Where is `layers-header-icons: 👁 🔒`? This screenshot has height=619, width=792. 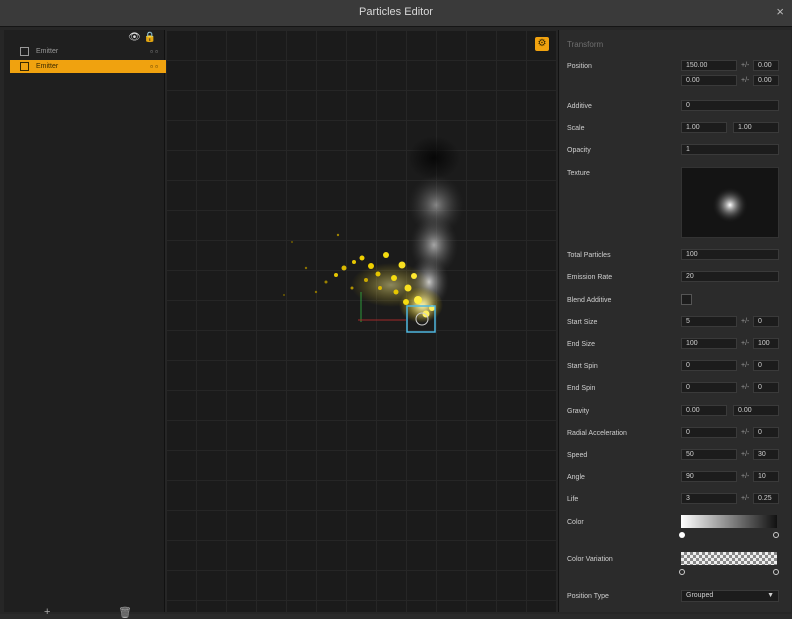 layers-header-icons: 👁 🔒 is located at coordinates (142, 37).